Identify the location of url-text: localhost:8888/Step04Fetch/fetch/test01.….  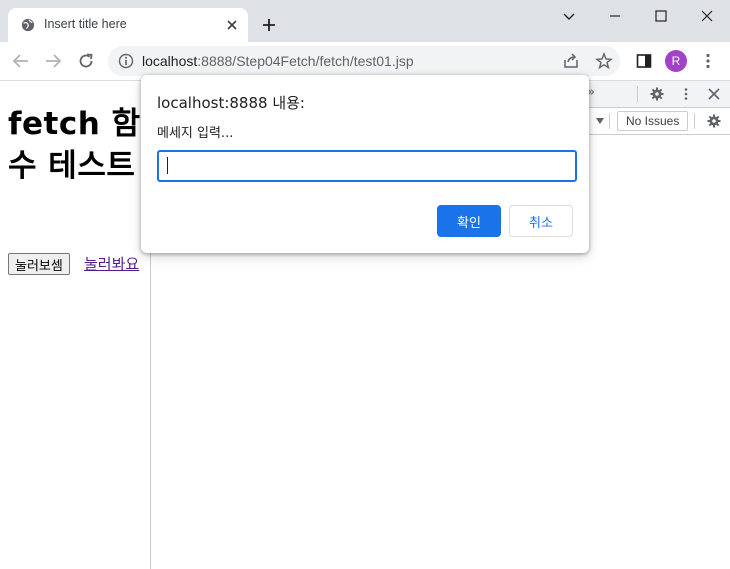
(278, 61).